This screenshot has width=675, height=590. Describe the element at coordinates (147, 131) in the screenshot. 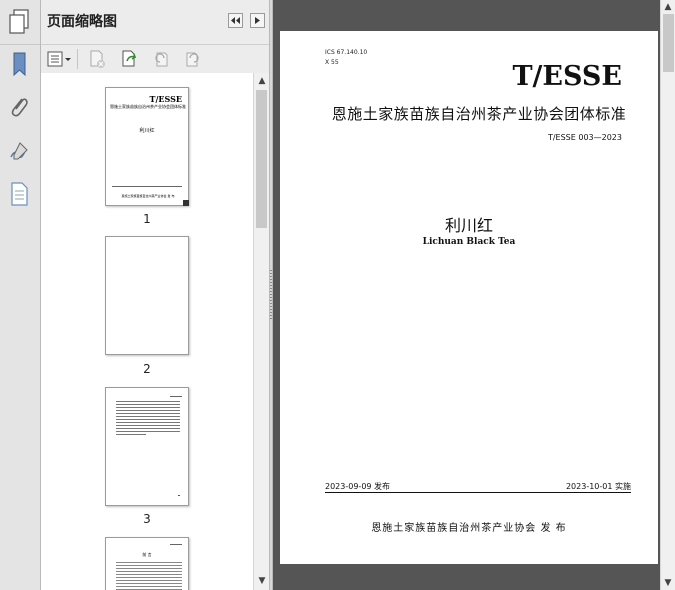

I see `thumb-title: 利川红` at that location.